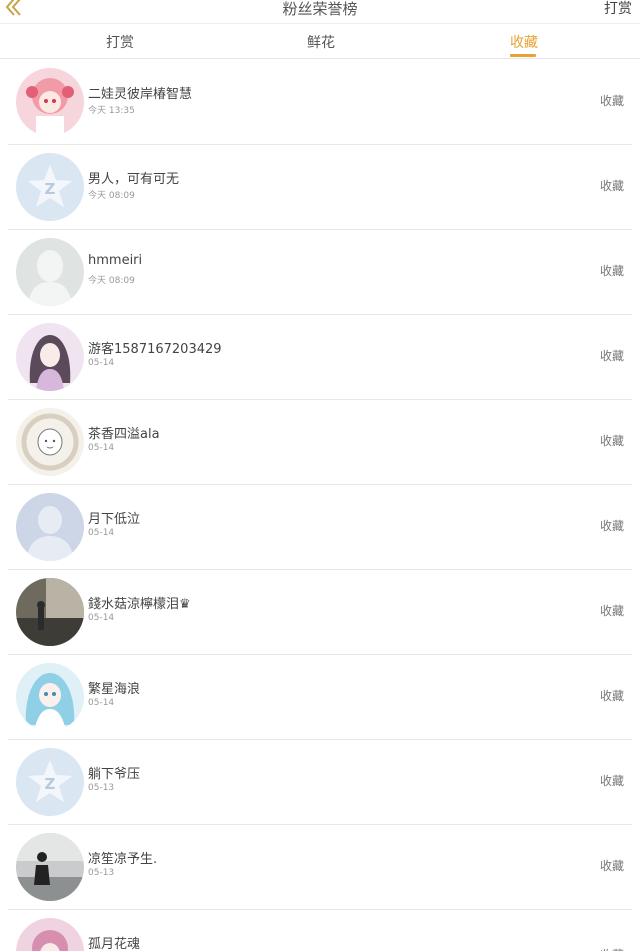  What do you see at coordinates (320, 867) in the screenshot?
I see `list-item: 凉笙凉予生. 05-13 收藏` at bounding box center [320, 867].